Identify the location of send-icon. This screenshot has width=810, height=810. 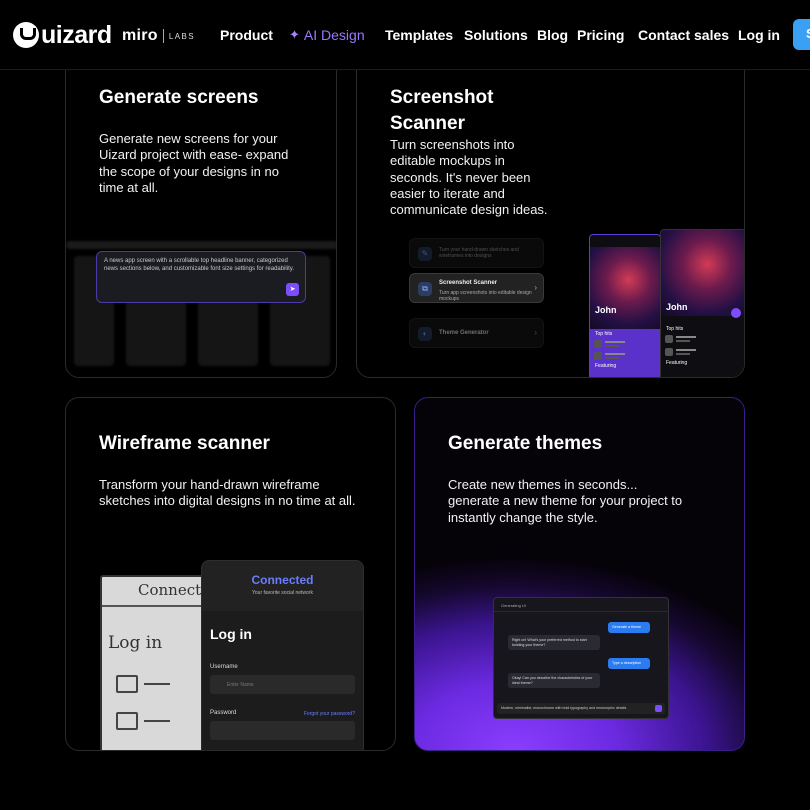
(658, 708).